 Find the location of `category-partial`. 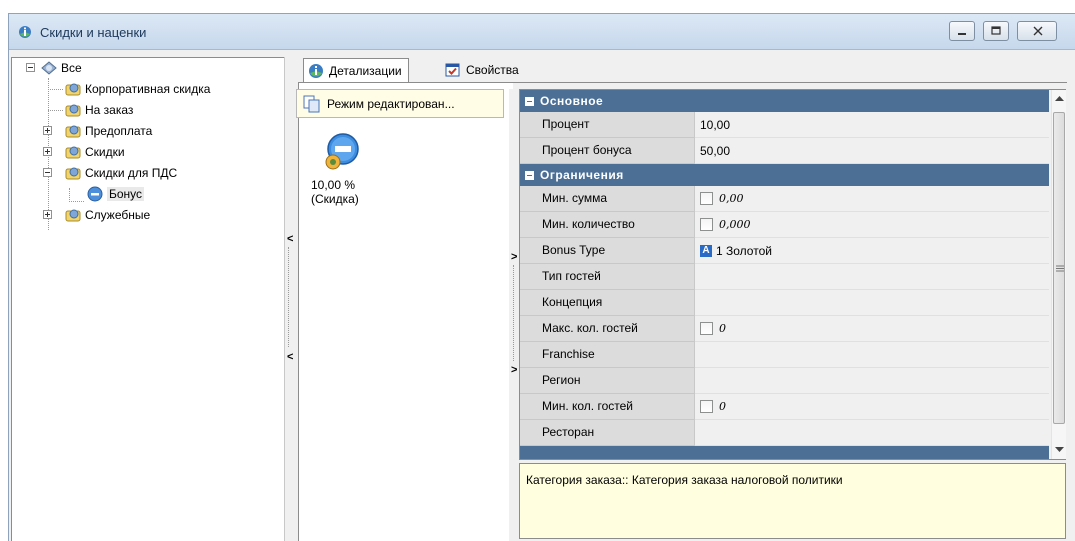

category-partial is located at coordinates (784, 452).